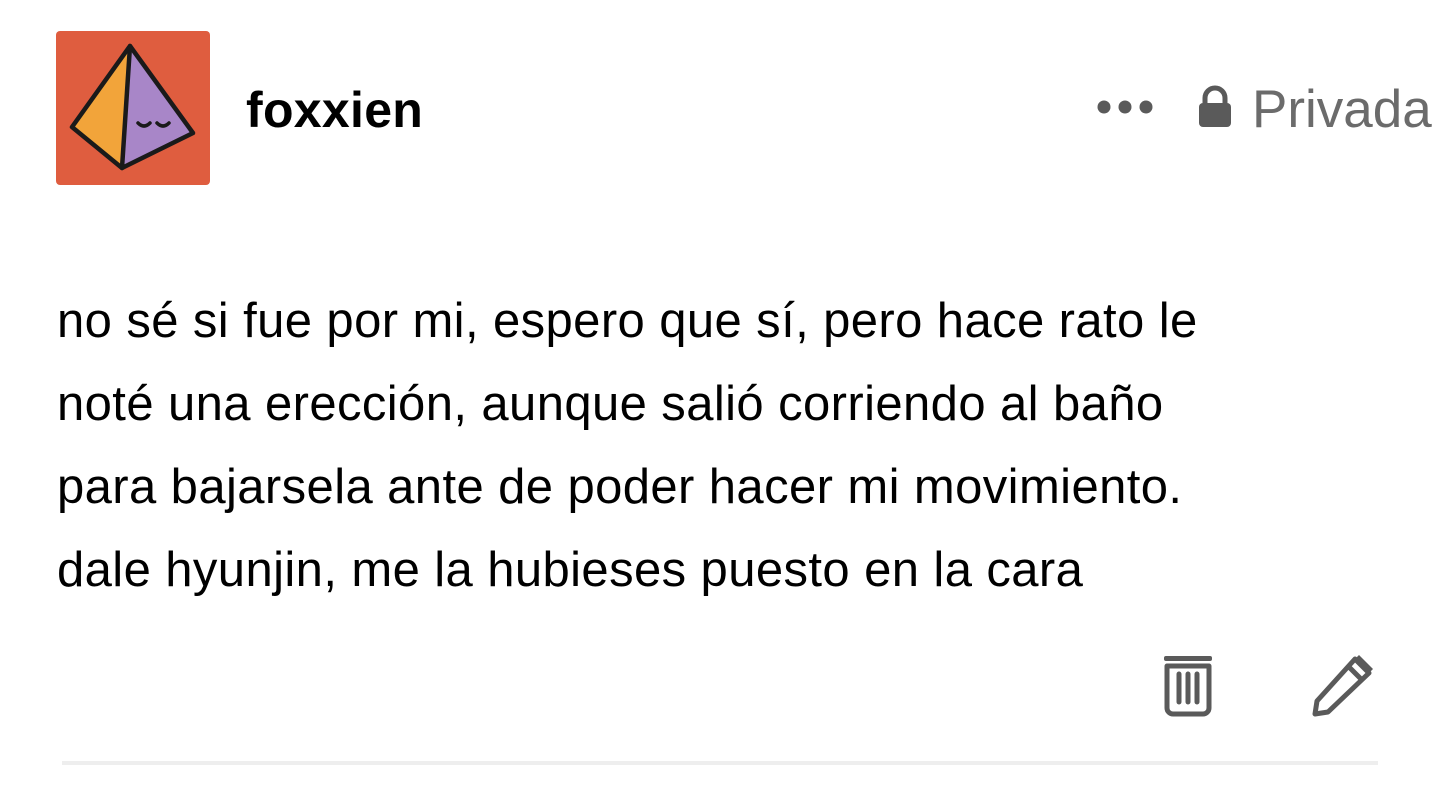 The image size is (1440, 810). What do you see at coordinates (1342, 109) in the screenshot?
I see `privacy-label: Privada` at bounding box center [1342, 109].